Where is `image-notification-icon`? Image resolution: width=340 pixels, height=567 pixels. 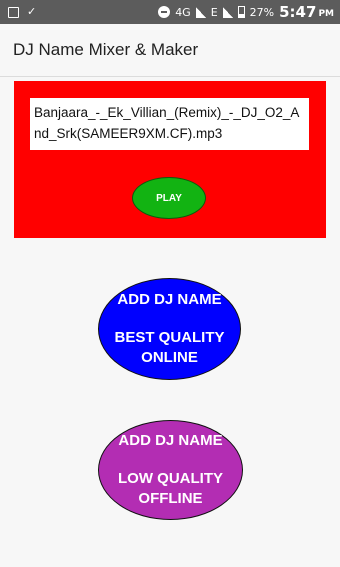 image-notification-icon is located at coordinates (13, 12).